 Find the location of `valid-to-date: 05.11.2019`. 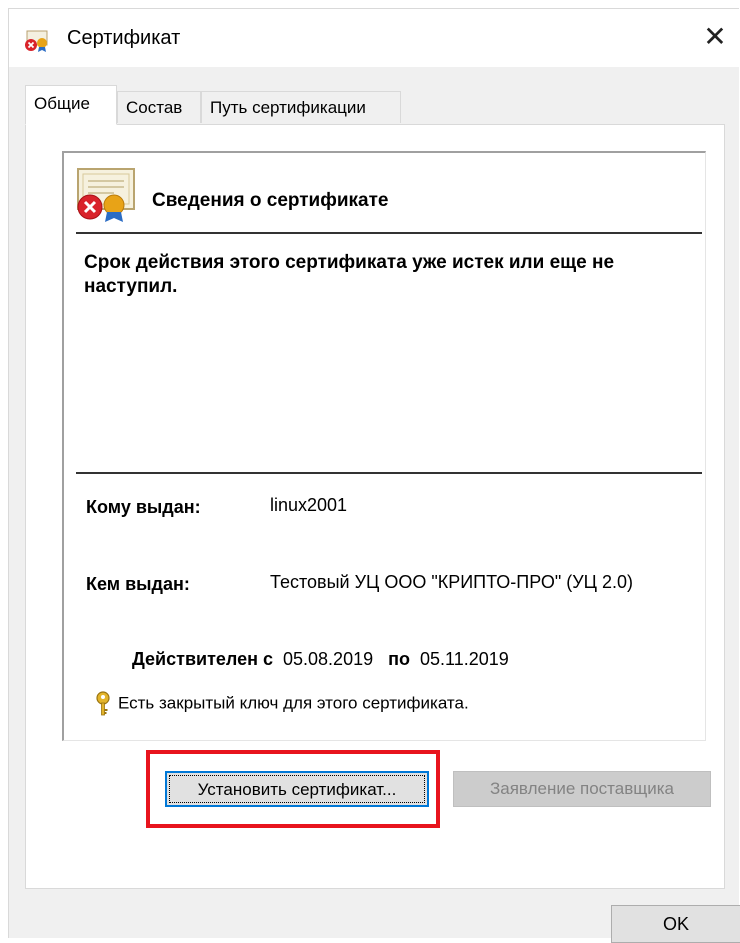

valid-to-date: 05.11.2019 is located at coordinates (464, 659).